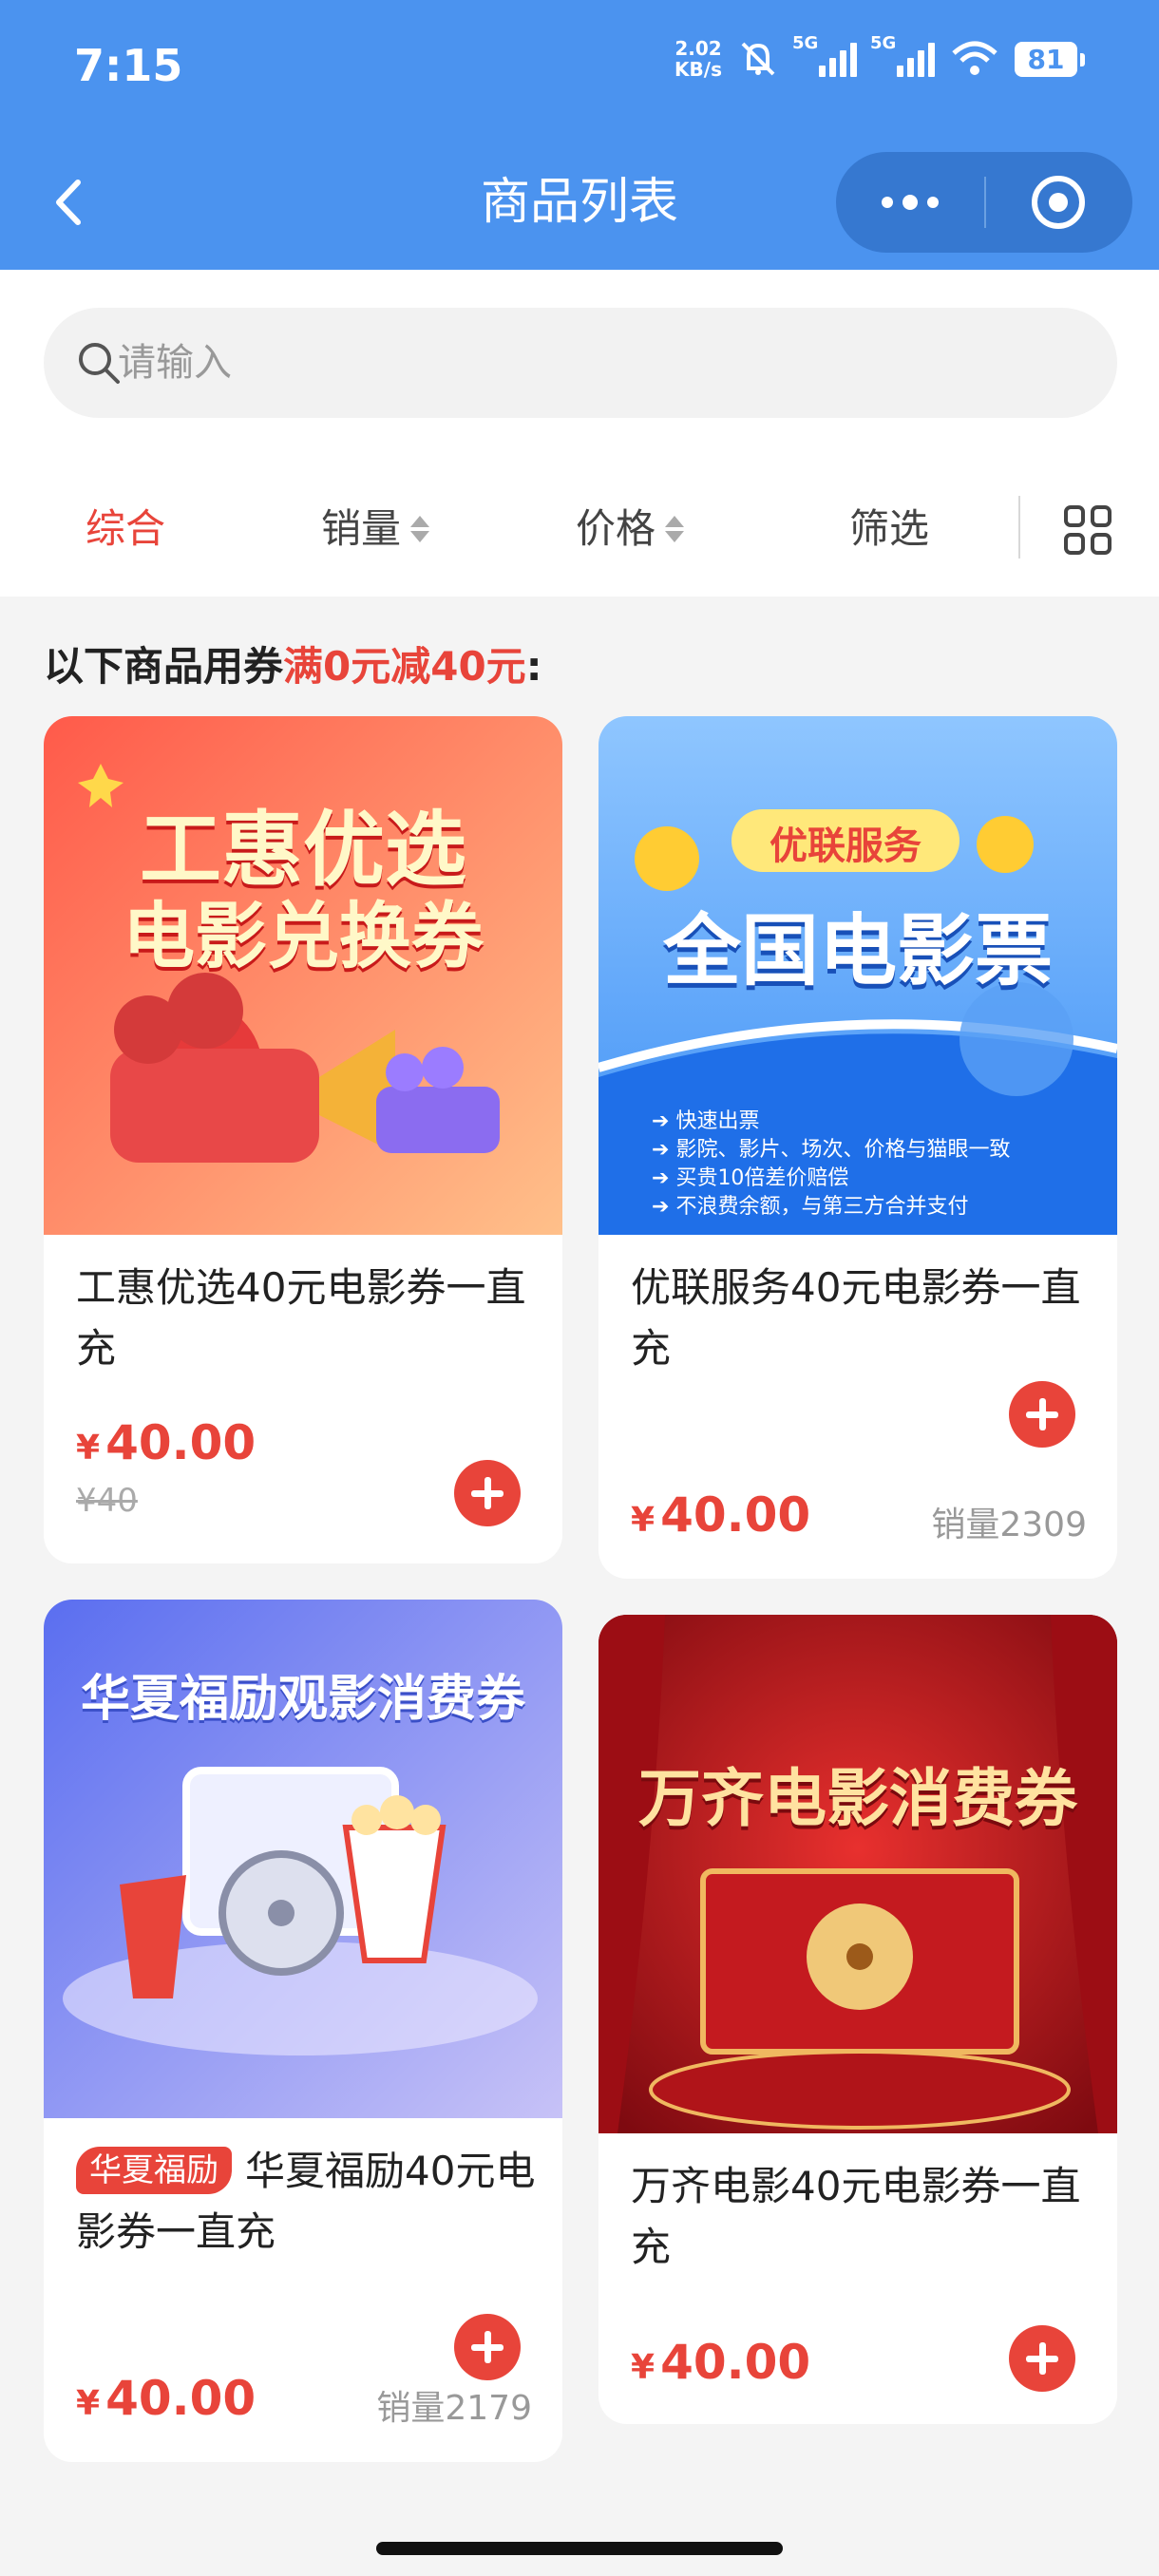 The image size is (1159, 2576). Describe the element at coordinates (375, 529) in the screenshot. I see `tab-sales: 销量` at that location.